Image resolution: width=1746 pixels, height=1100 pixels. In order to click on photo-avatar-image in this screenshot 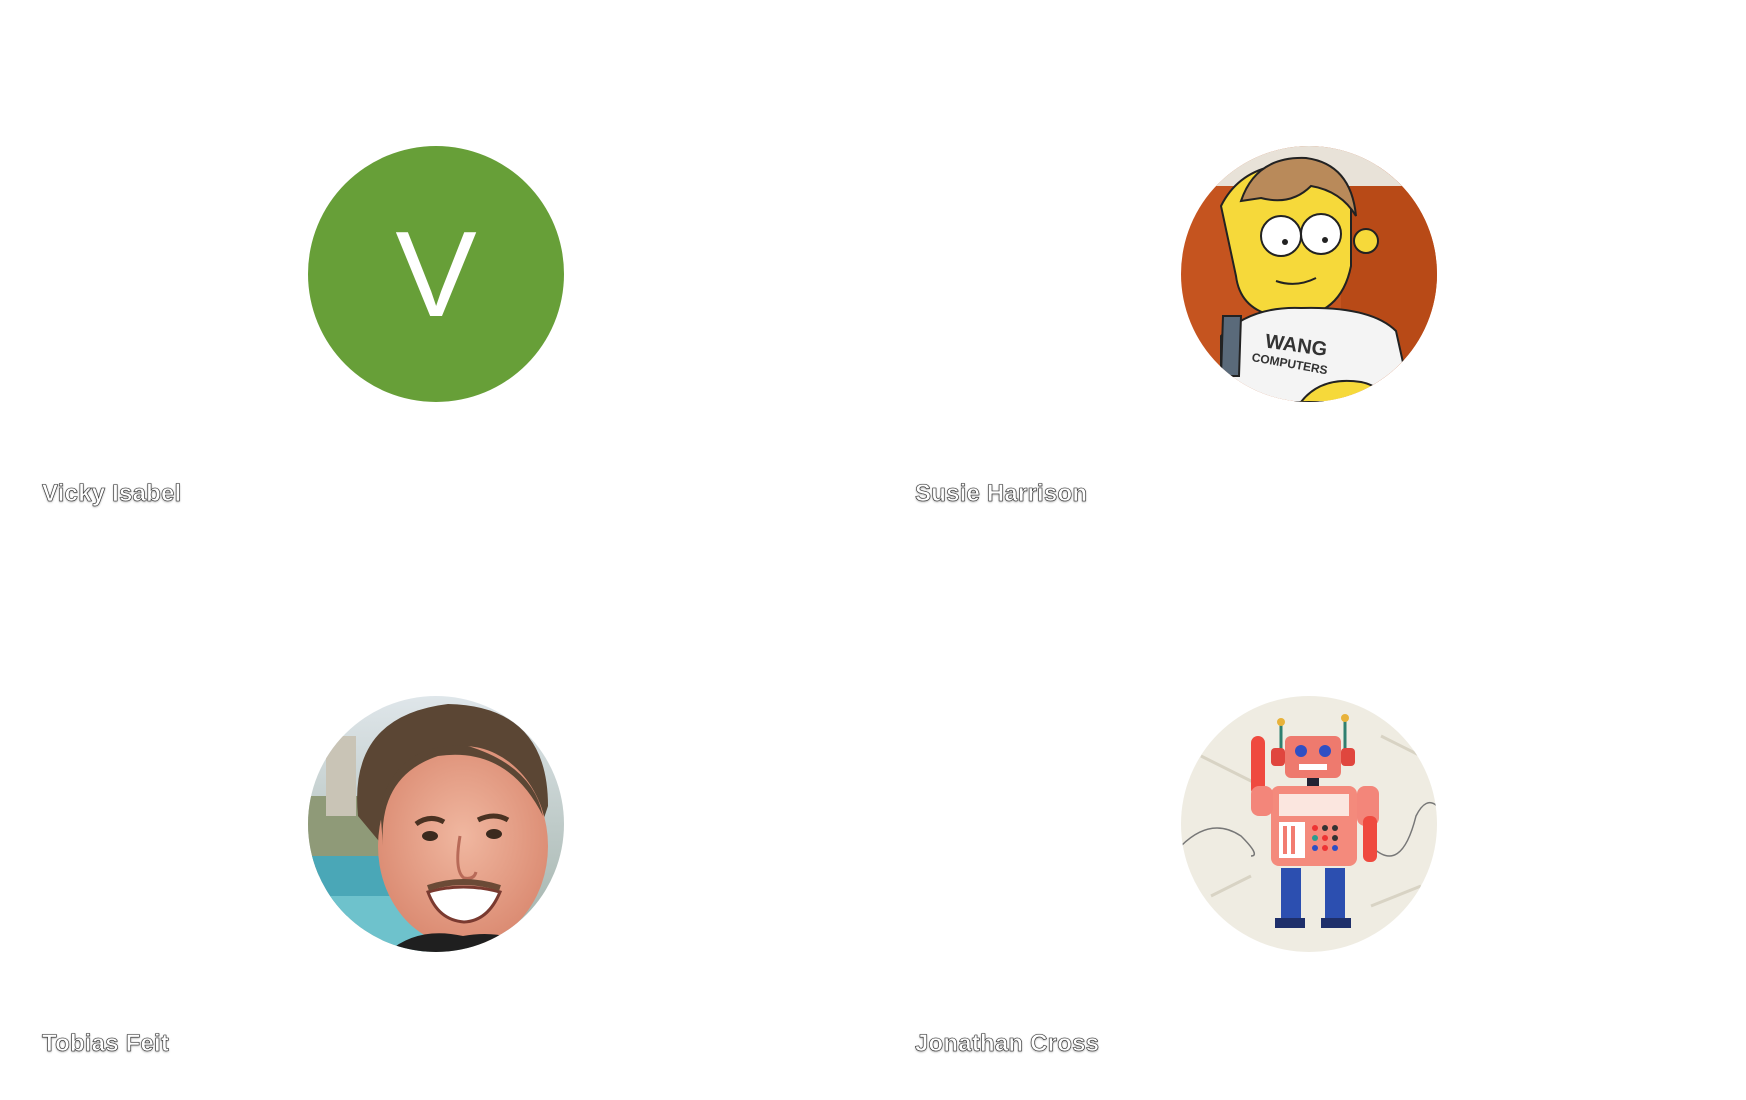, I will do `click(436, 824)`.